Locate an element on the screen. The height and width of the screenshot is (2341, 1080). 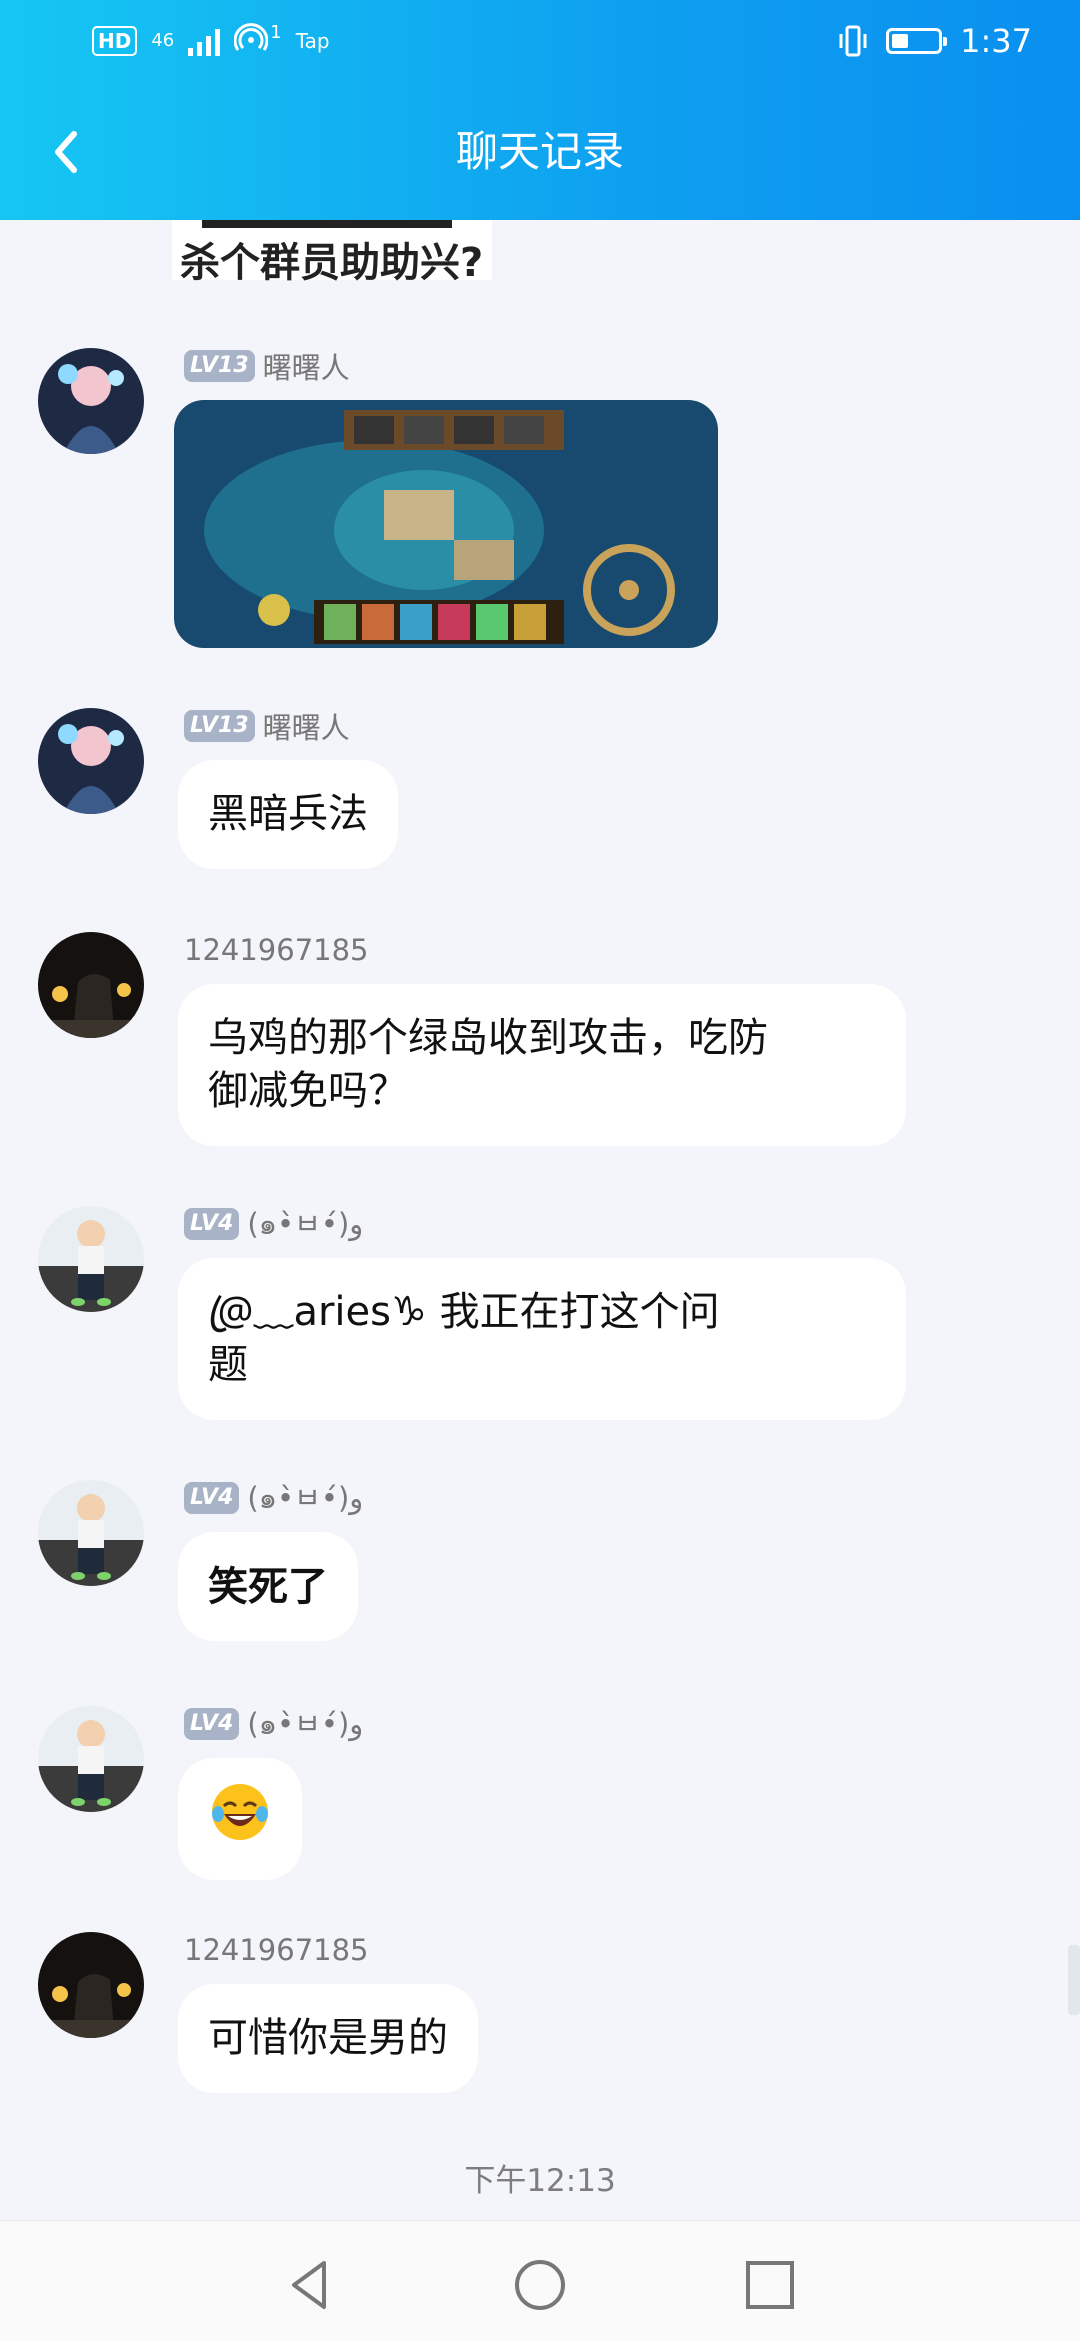
message-item: LV4 (๑•̀ㅂ•́)و @ꦿ﹏aries♑ 我正在打这个问 题 is located at coordinates (540, 1321).